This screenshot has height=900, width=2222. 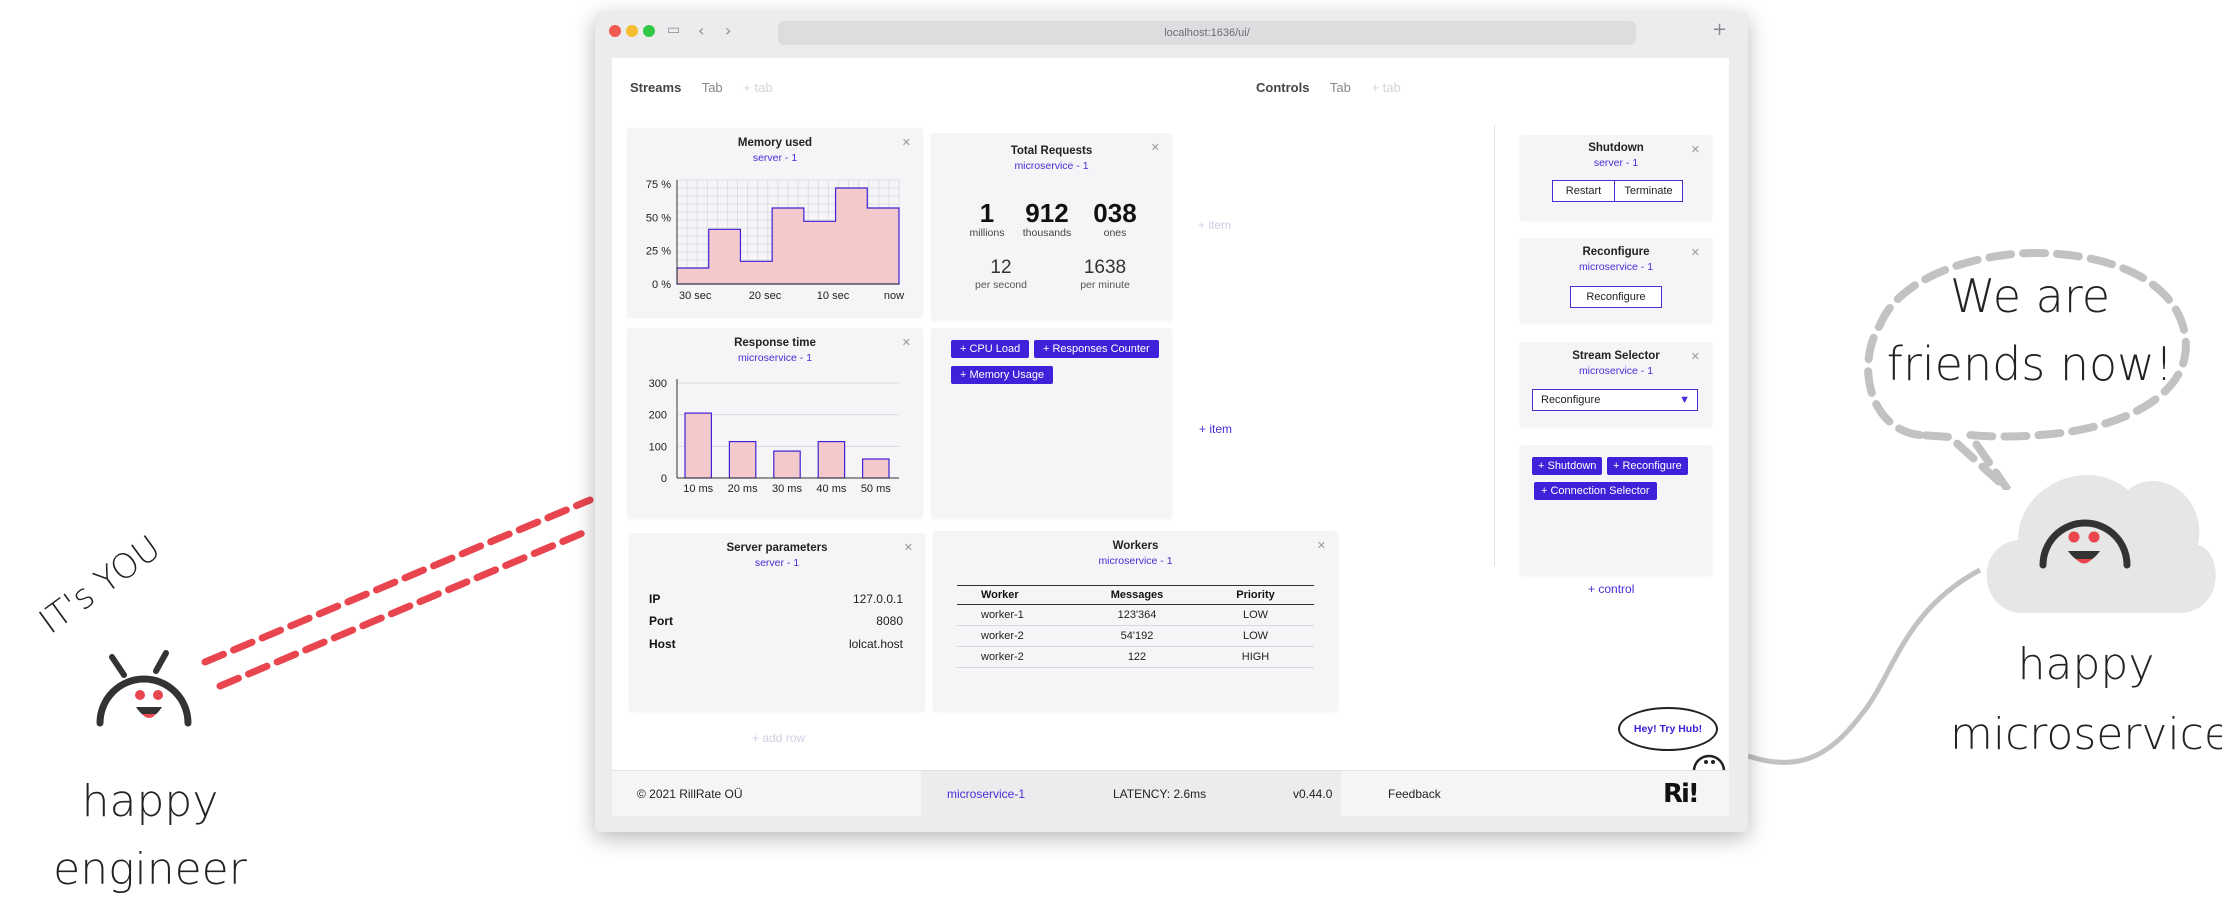 What do you see at coordinates (1001, 285) in the screenshot?
I see `requests-per-second-label: per second` at bounding box center [1001, 285].